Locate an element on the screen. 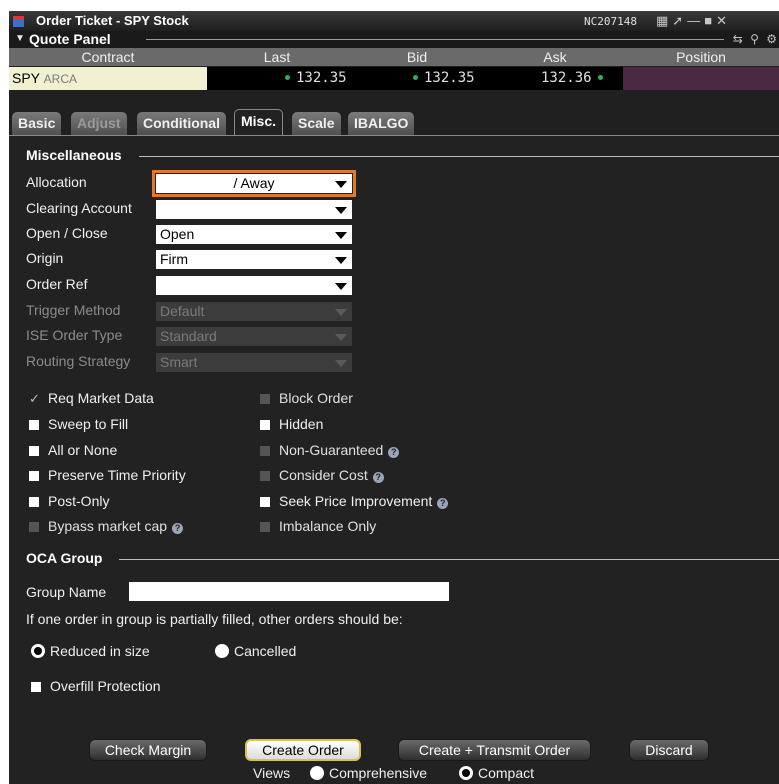 The height and width of the screenshot is (784, 779). allocation-label: Allocation is located at coordinates (56, 182).